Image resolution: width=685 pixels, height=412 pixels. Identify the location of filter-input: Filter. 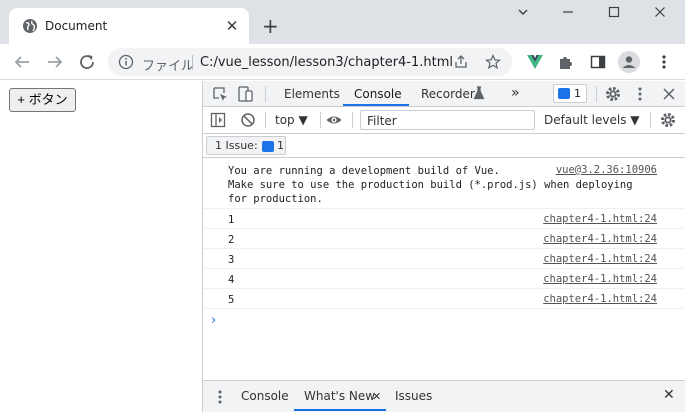
(447, 120).